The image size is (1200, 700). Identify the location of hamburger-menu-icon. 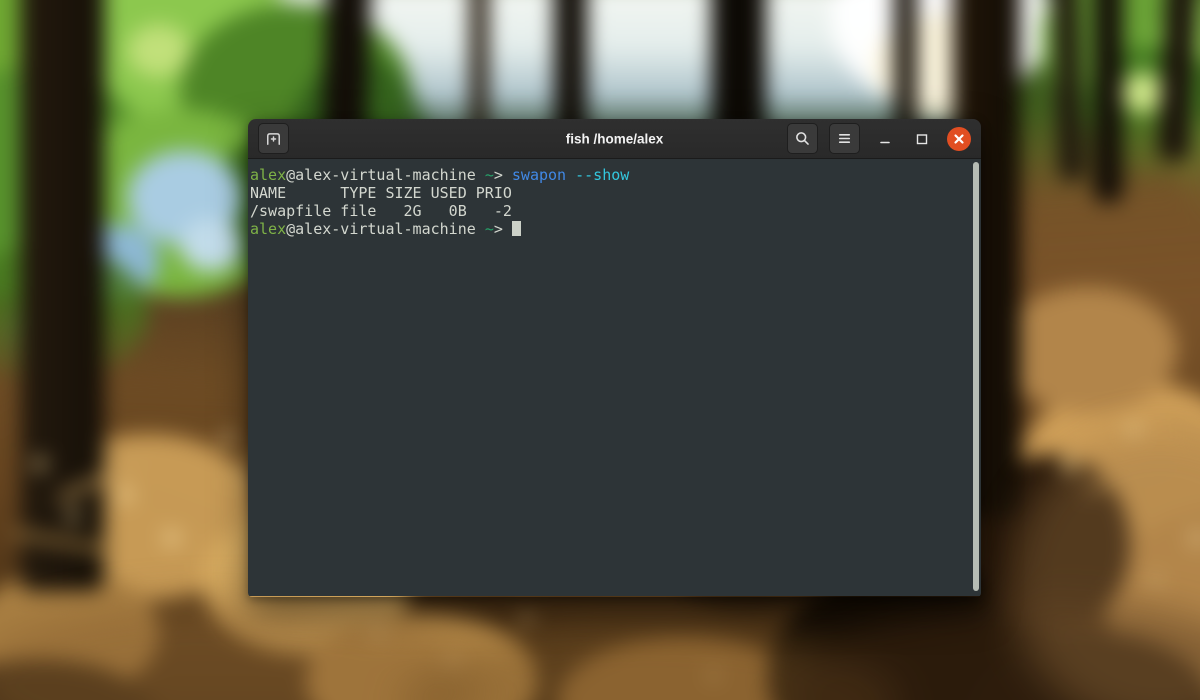
(844, 138).